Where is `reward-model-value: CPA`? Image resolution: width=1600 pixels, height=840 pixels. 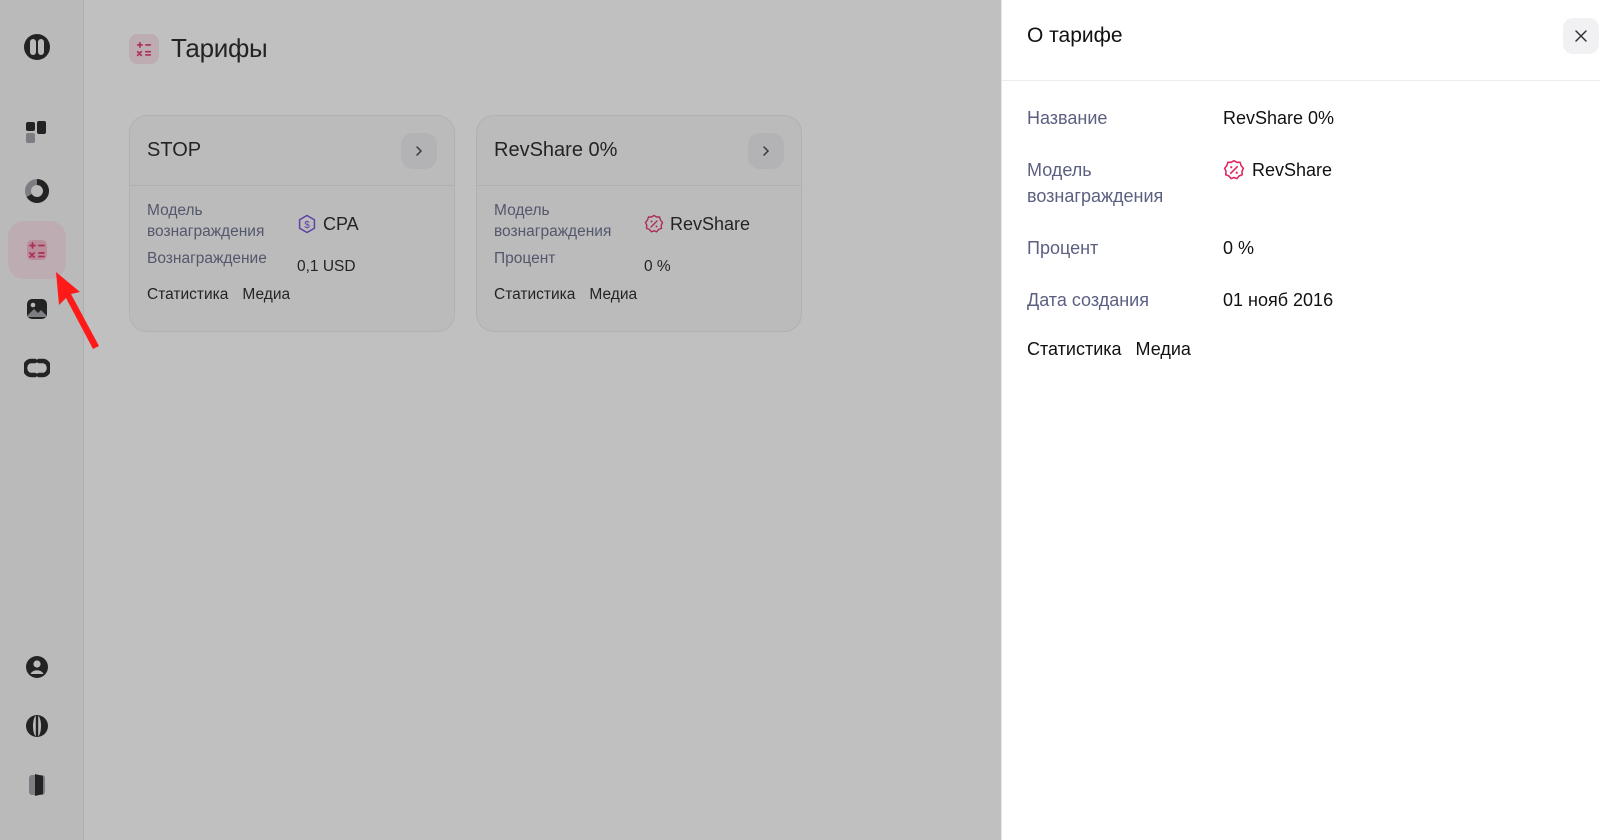 reward-model-value: CPA is located at coordinates (341, 223).